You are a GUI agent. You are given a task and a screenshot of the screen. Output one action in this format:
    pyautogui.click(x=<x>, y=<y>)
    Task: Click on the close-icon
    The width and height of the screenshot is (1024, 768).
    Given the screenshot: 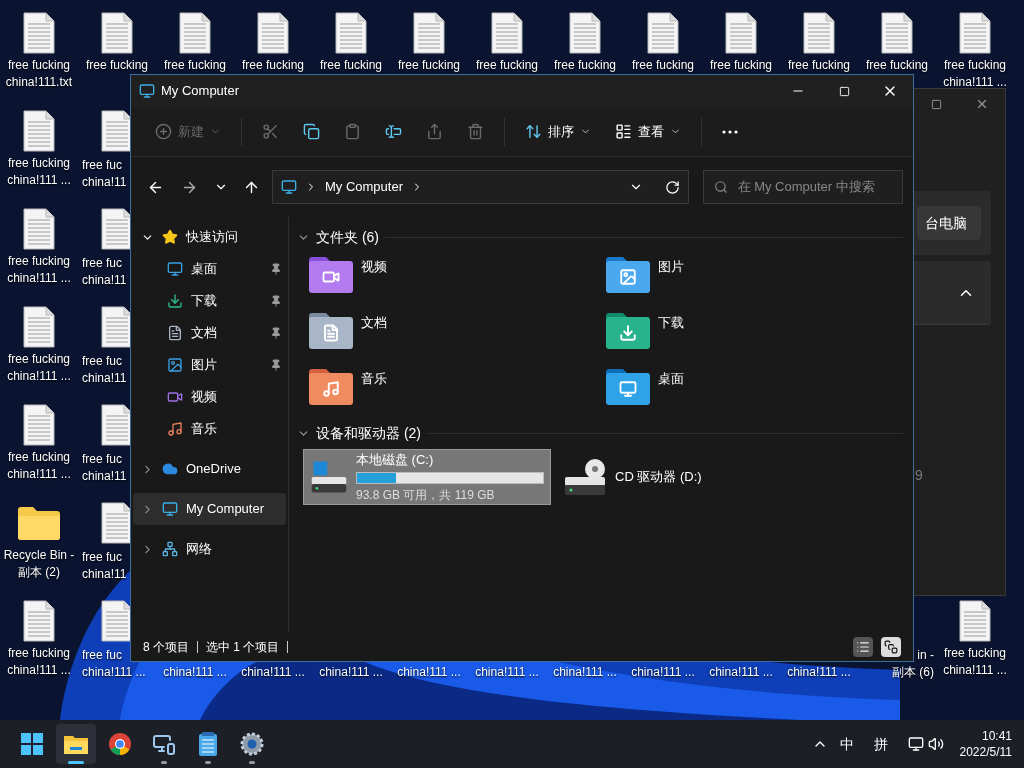 What is the action you would take?
    pyautogui.click(x=982, y=104)
    